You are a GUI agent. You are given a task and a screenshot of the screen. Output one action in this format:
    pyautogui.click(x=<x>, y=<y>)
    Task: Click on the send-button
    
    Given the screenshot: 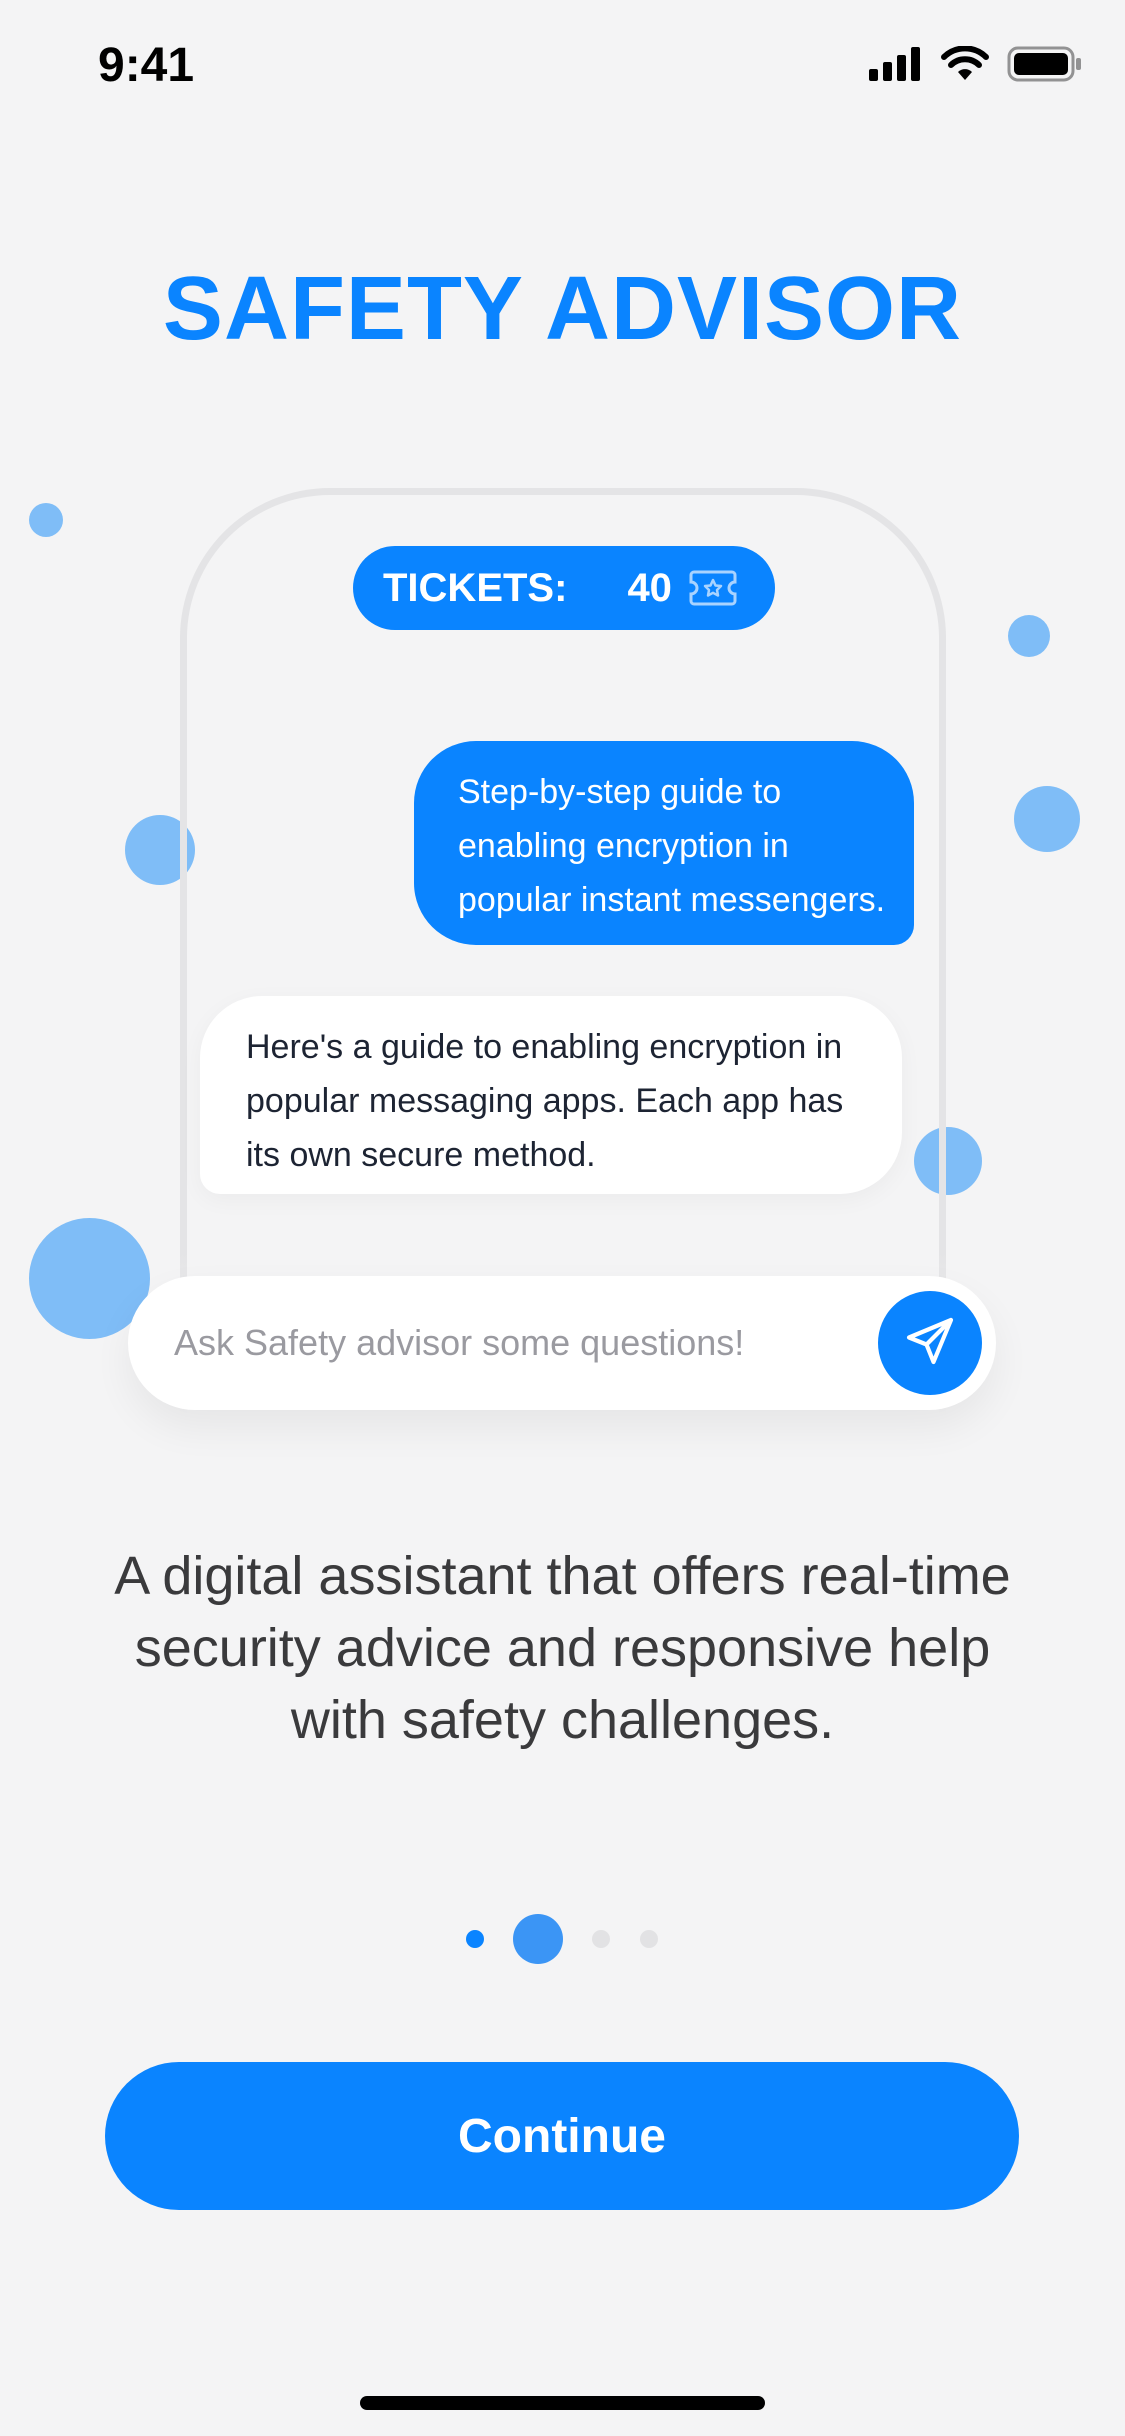 What is the action you would take?
    pyautogui.click(x=930, y=1343)
    